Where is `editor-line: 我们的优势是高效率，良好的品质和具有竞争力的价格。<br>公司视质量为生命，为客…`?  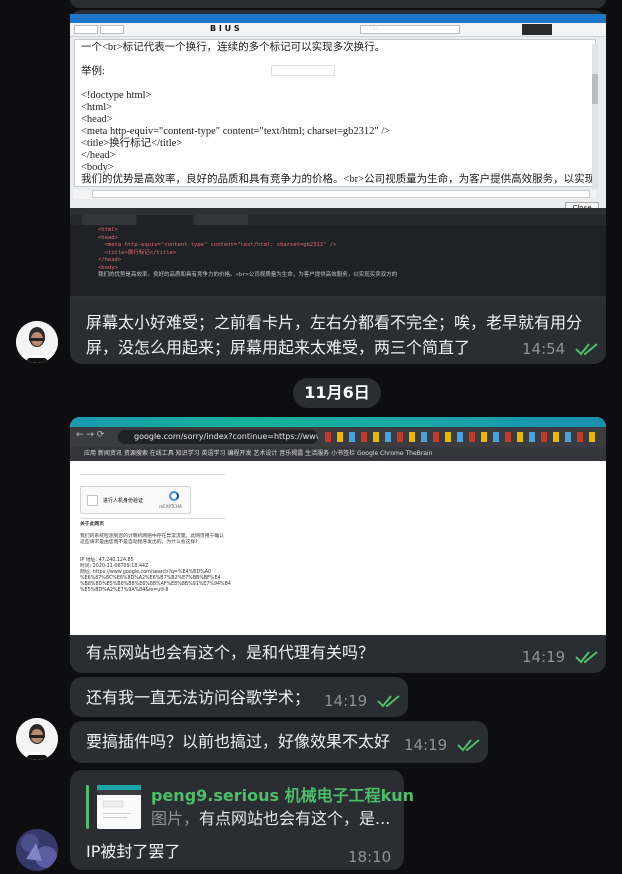
editor-line: 我们的优势是高效率，良好的品质和具有竞争力的价格。<br>公司视质量为生命，为客… is located at coordinates (338, 179).